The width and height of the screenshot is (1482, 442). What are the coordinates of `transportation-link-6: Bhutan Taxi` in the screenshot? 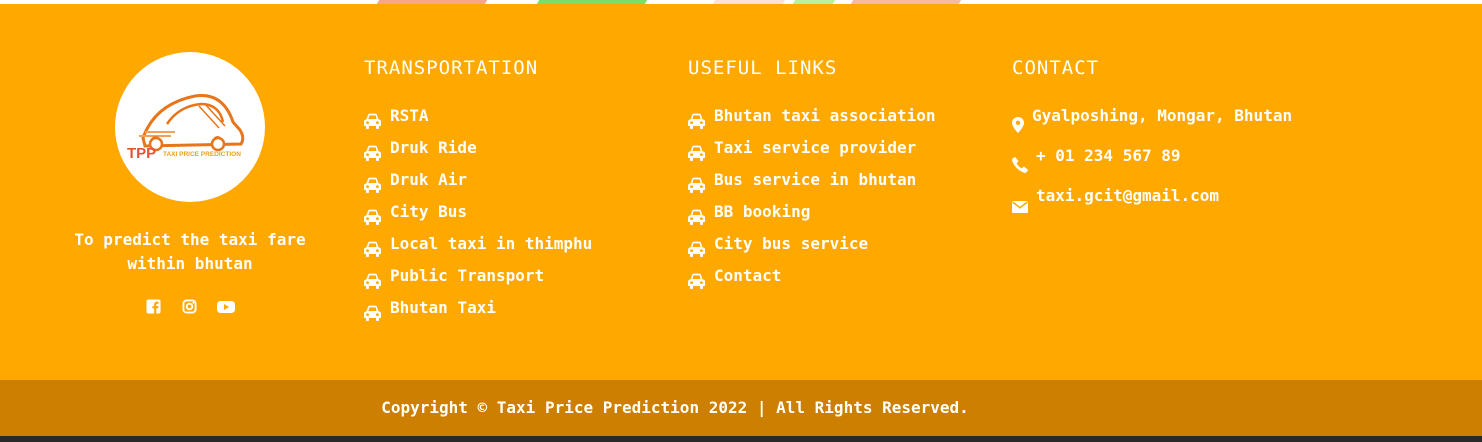 It's located at (478, 308).